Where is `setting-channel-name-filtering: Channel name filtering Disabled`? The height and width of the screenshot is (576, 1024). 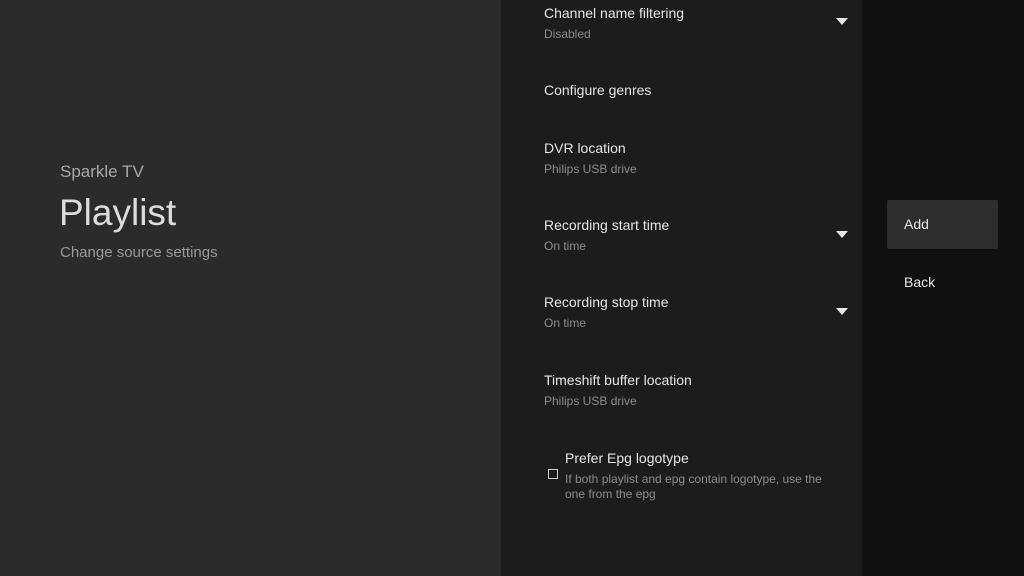 setting-channel-name-filtering: Channel name filtering Disabled is located at coordinates (696, 23).